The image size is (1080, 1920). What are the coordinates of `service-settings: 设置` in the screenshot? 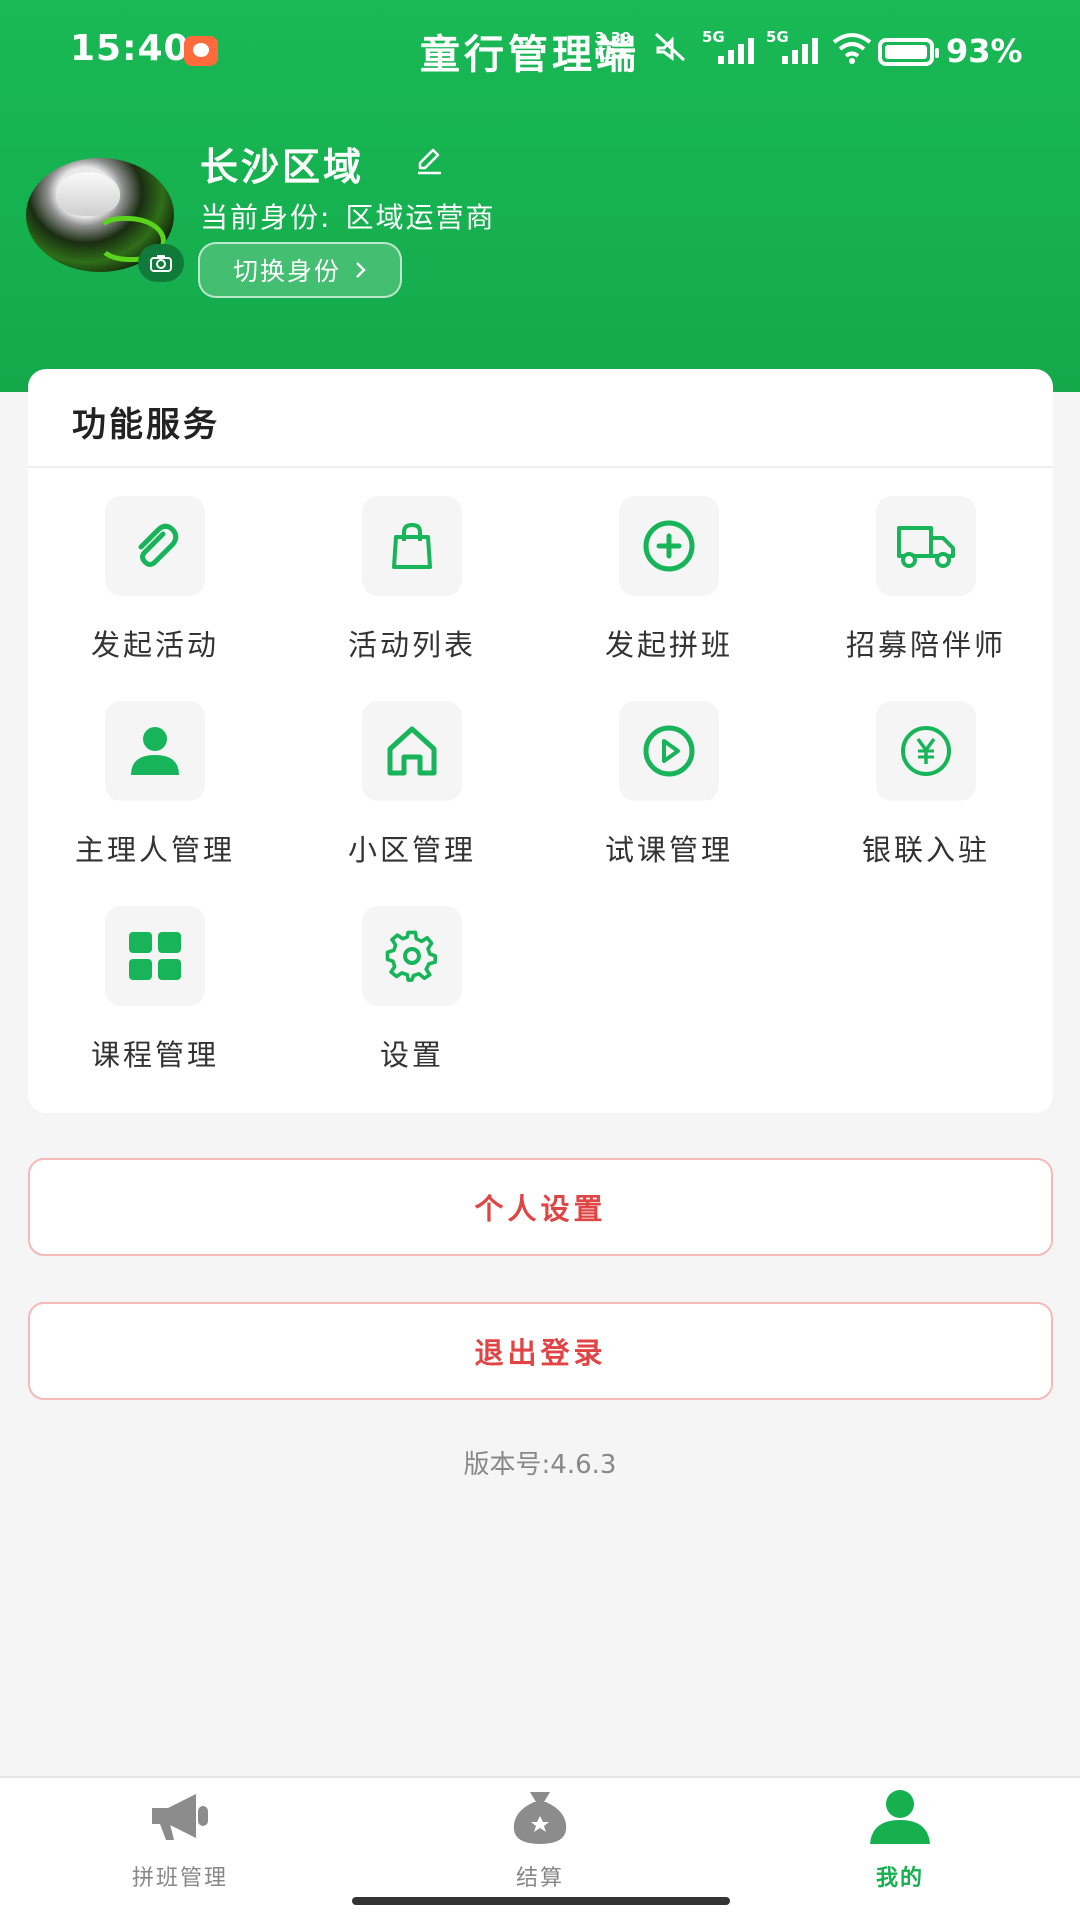 It's located at (412, 996).